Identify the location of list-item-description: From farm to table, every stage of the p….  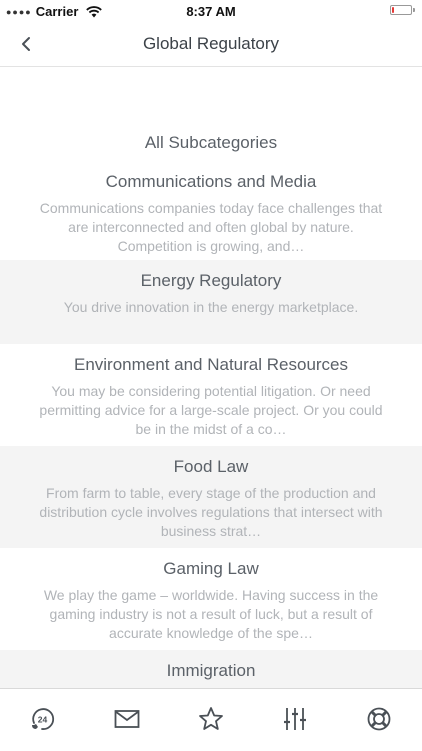
(211, 512).